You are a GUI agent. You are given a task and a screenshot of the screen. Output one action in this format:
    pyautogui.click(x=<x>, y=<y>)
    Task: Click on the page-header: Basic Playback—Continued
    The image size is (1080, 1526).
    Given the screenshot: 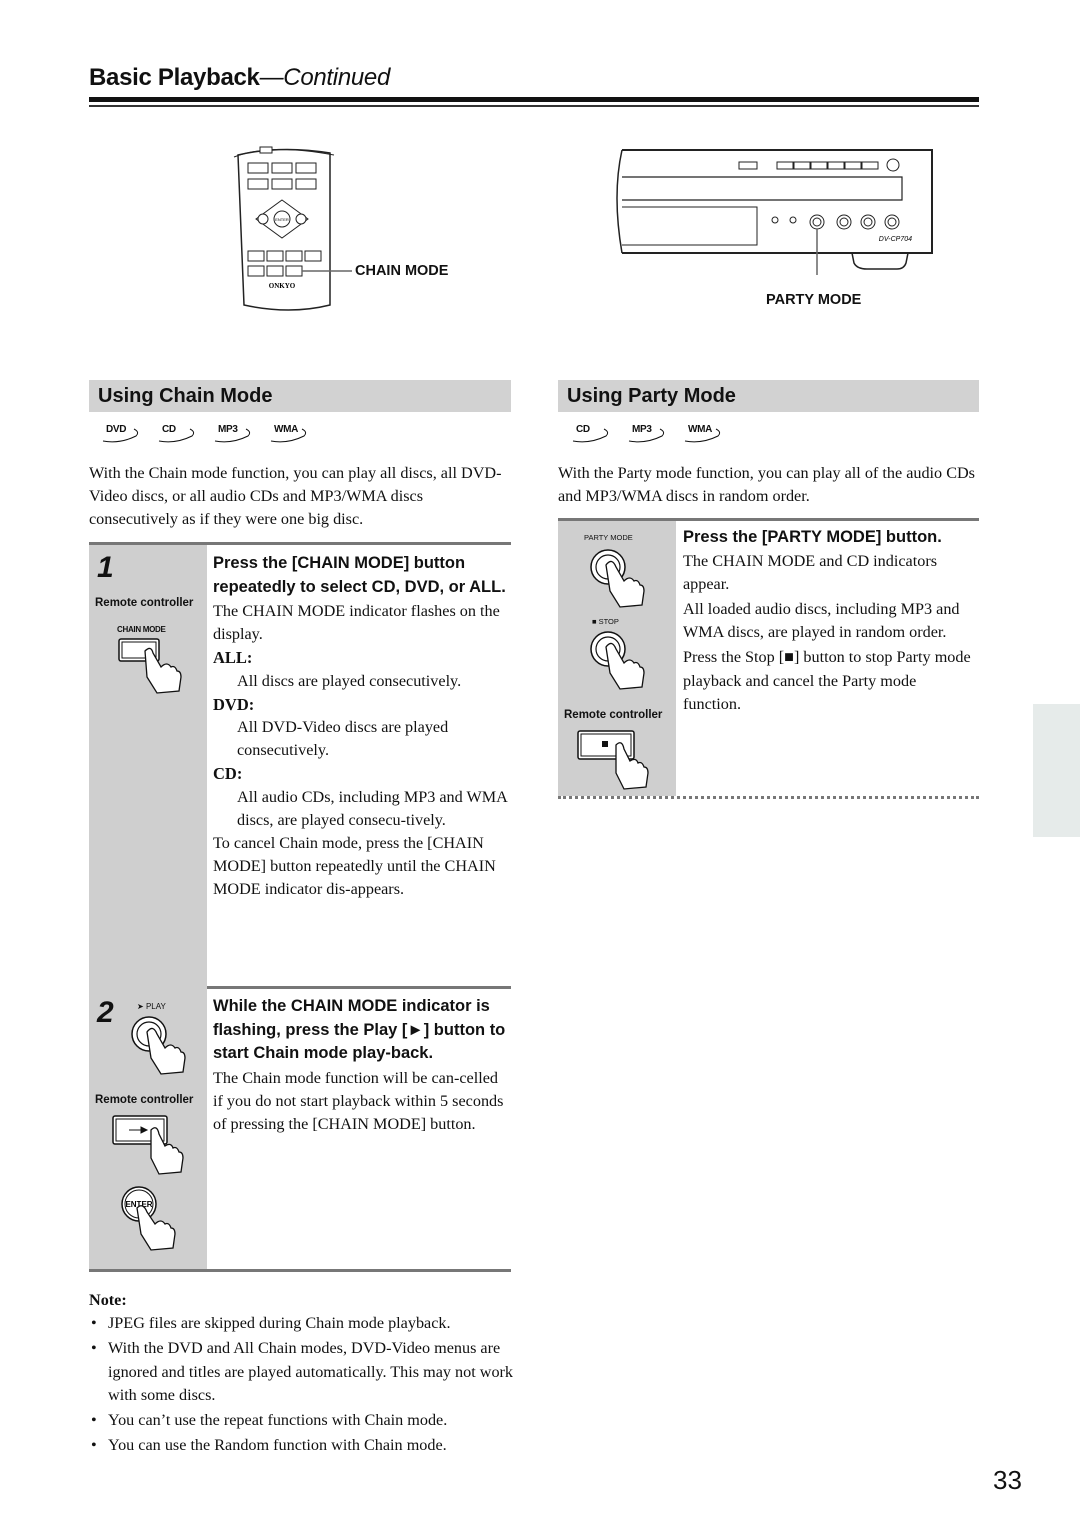 What is the action you would take?
    pyautogui.click(x=239, y=78)
    